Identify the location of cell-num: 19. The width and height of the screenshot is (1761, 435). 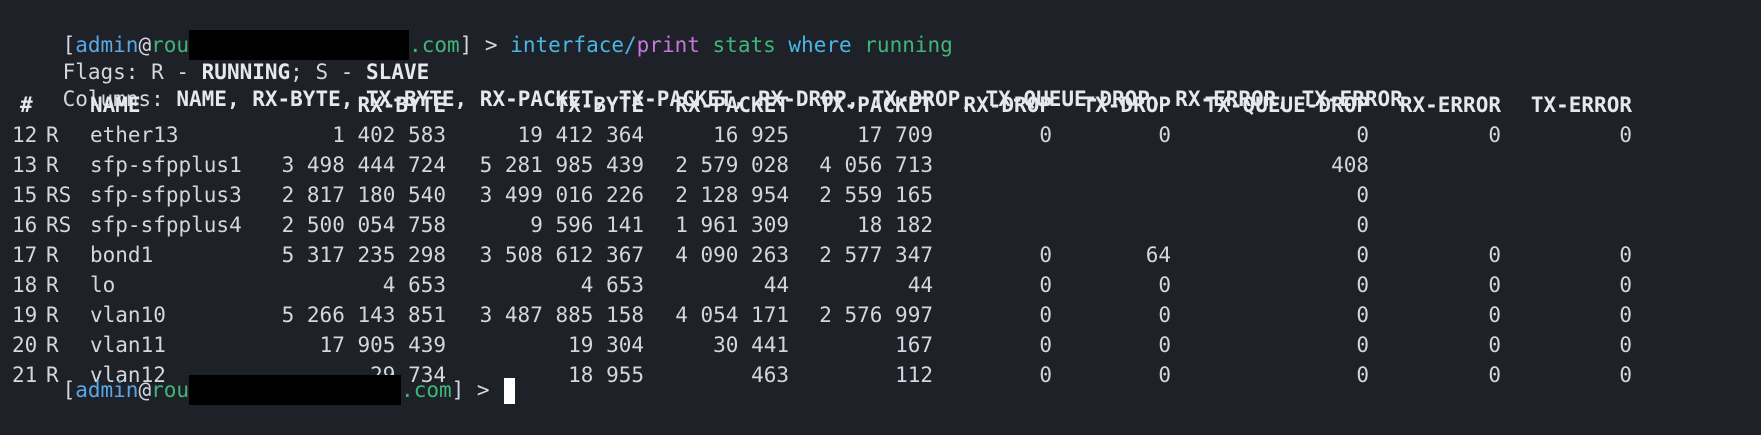
(25, 315).